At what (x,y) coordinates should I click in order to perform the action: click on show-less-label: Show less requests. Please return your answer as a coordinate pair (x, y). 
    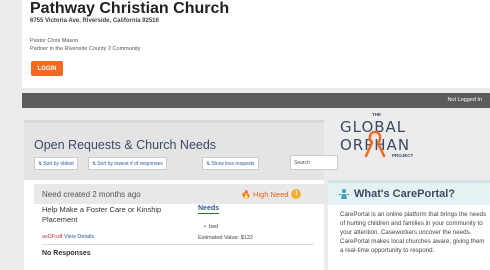
    Looking at the image, I should click on (233, 163).